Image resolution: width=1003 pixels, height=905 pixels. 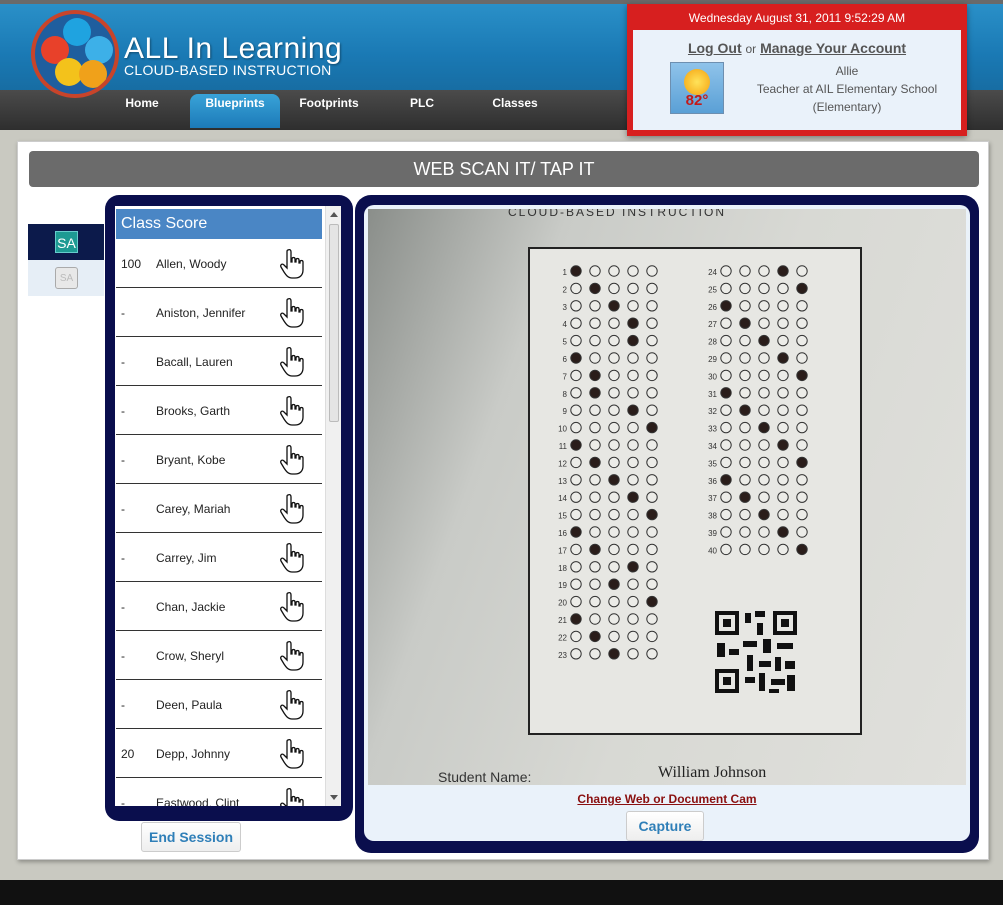 I want to click on table-row: - Eastwood, Clint, so click(x=219, y=792).